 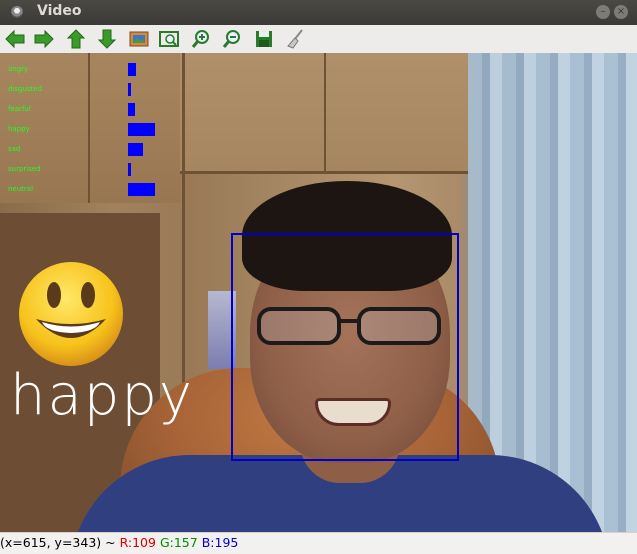 What do you see at coordinates (25, 89) in the screenshot?
I see `emotion-label-disgusted: disgusted` at bounding box center [25, 89].